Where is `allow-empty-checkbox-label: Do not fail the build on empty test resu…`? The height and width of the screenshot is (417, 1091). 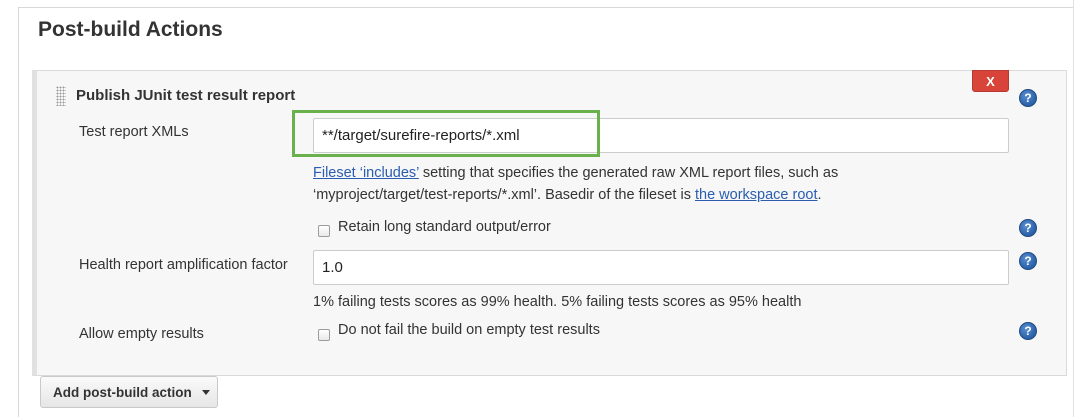
allow-empty-checkbox-label: Do not fail the build on empty test resu… is located at coordinates (469, 330).